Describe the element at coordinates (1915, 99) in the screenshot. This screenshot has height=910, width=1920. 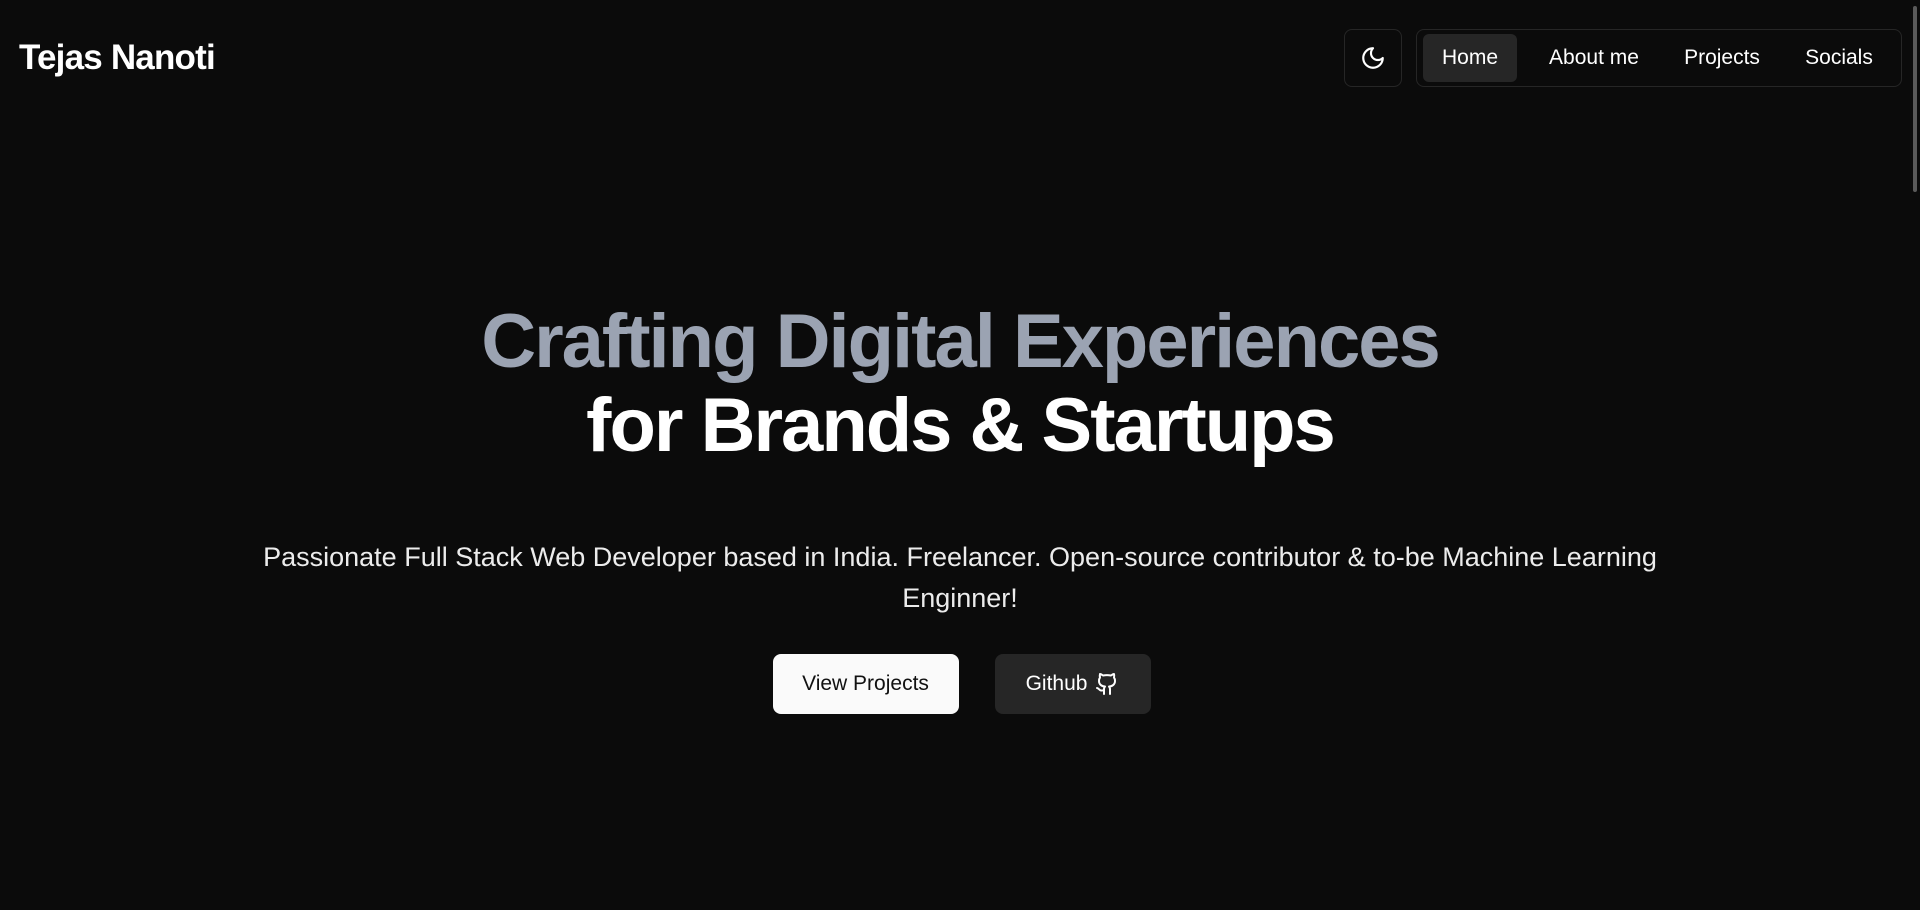
I see `scrollbar-thumb` at that location.